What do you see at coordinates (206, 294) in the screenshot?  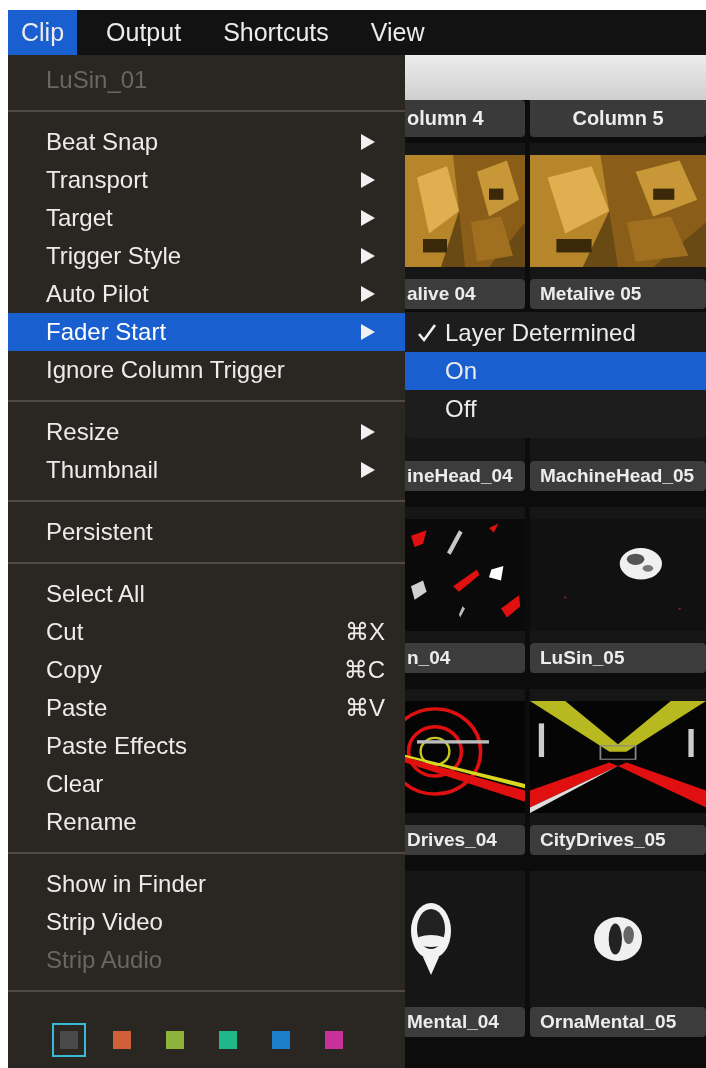 I see `menu-item: Auto Pilot` at bounding box center [206, 294].